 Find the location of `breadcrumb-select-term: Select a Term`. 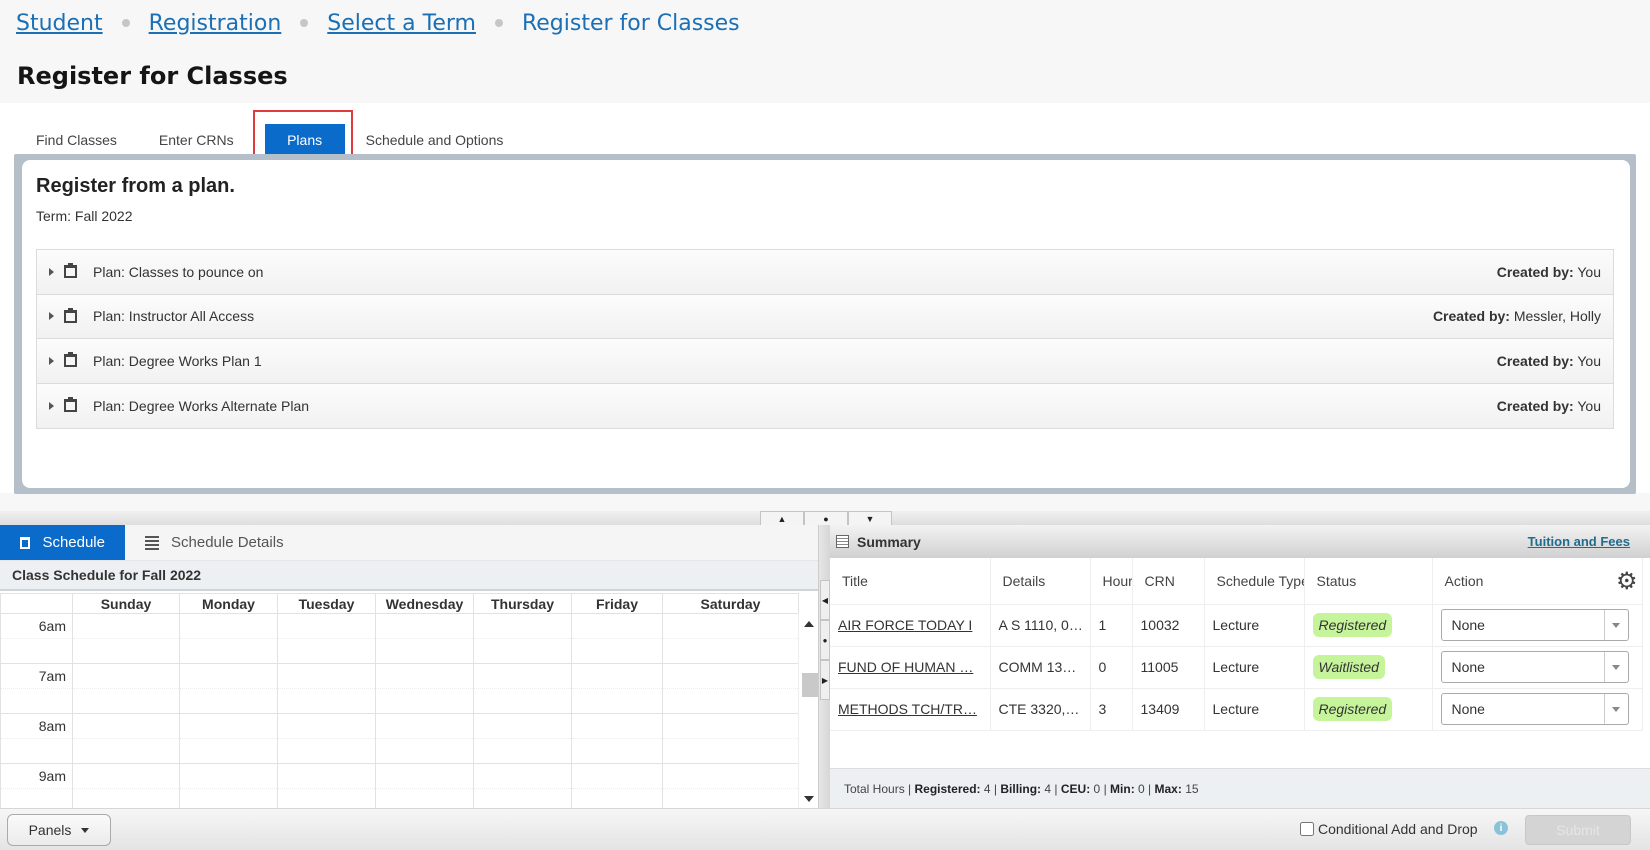

breadcrumb-select-term: Select a Term is located at coordinates (401, 23).